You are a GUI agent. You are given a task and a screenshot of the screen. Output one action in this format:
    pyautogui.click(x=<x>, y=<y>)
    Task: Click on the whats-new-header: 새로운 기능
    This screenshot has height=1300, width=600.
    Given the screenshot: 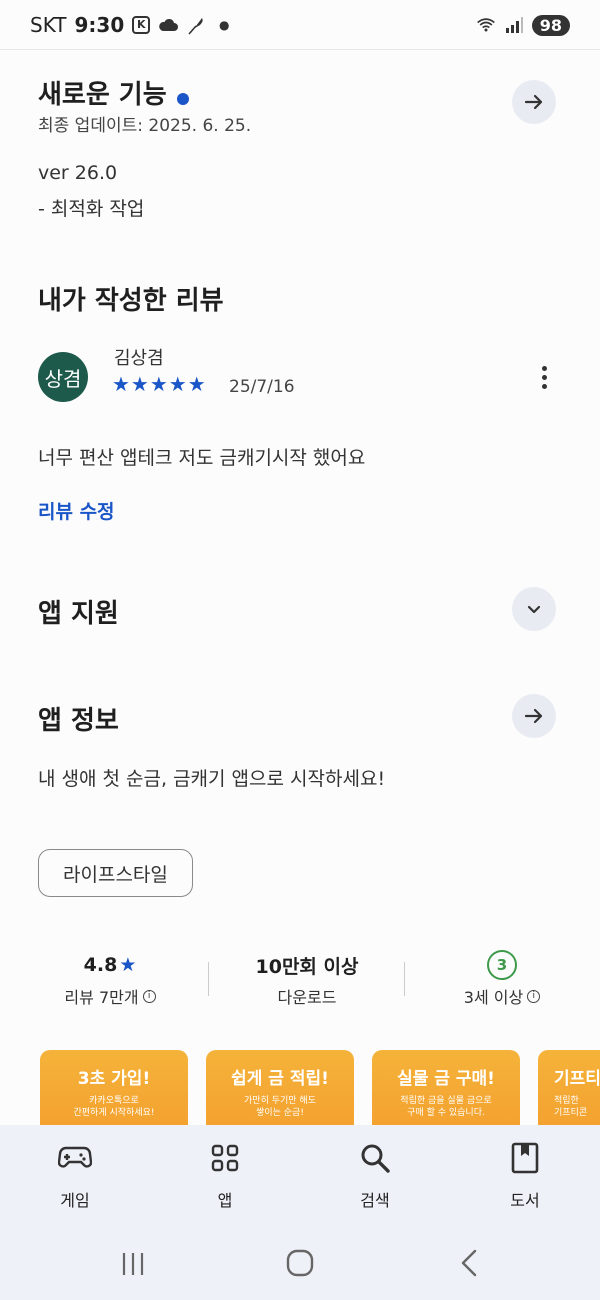 What is the action you would take?
    pyautogui.click(x=113, y=92)
    